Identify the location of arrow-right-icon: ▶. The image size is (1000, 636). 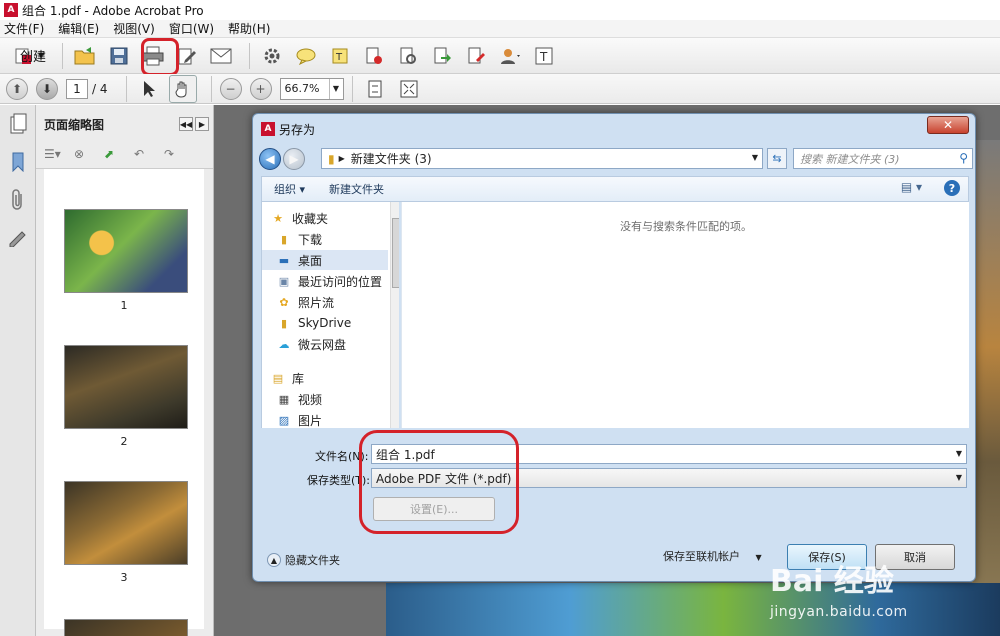
(294, 159).